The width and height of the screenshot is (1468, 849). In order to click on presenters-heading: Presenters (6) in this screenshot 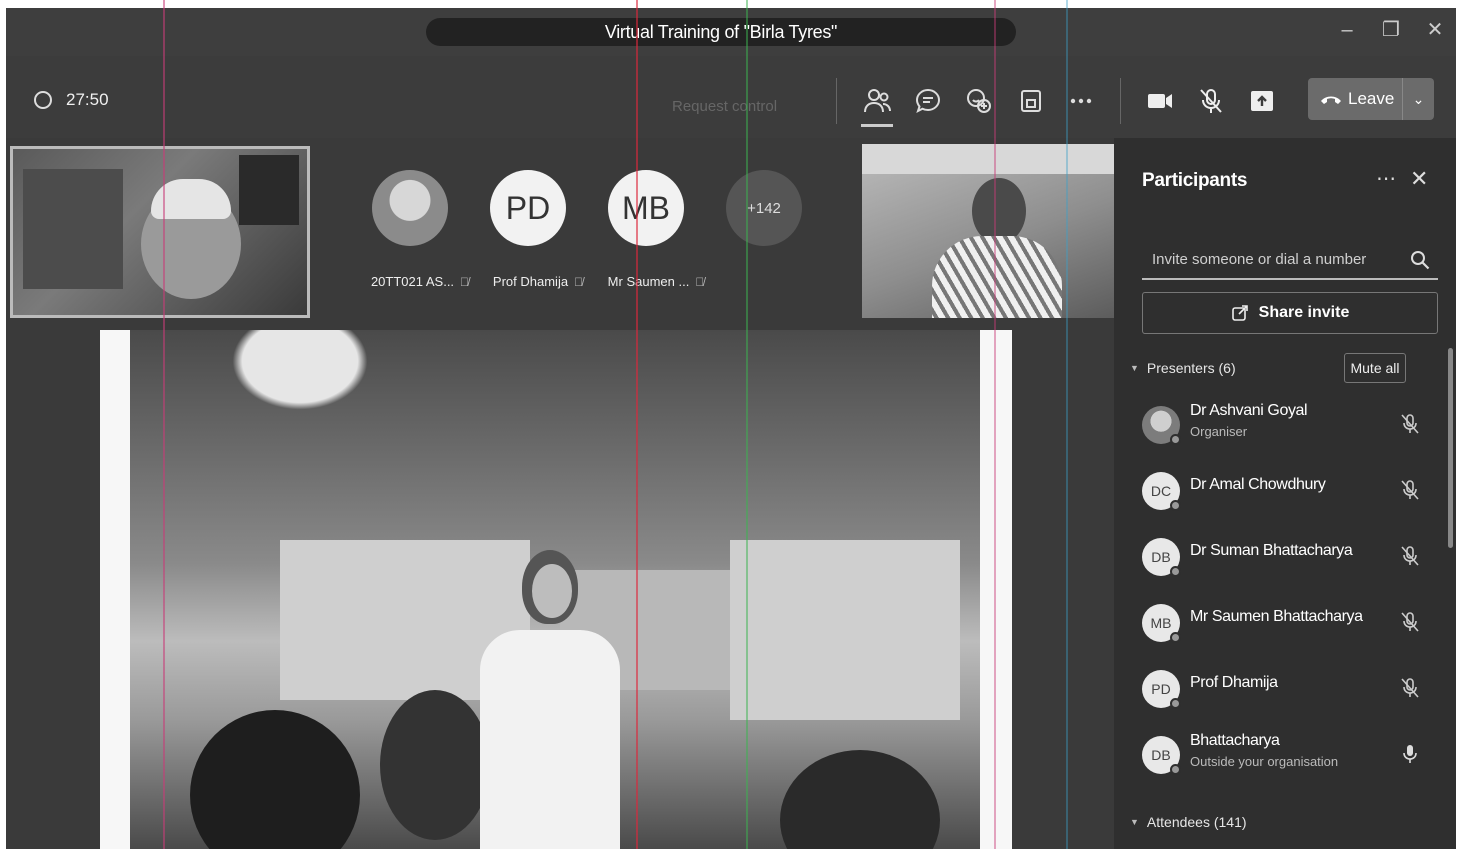, I will do `click(1191, 368)`.